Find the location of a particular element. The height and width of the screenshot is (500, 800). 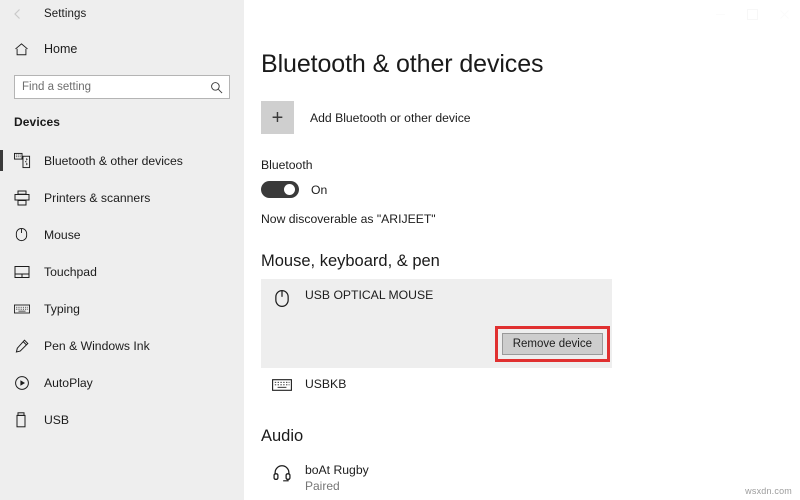

search-icon is located at coordinates (217, 87).